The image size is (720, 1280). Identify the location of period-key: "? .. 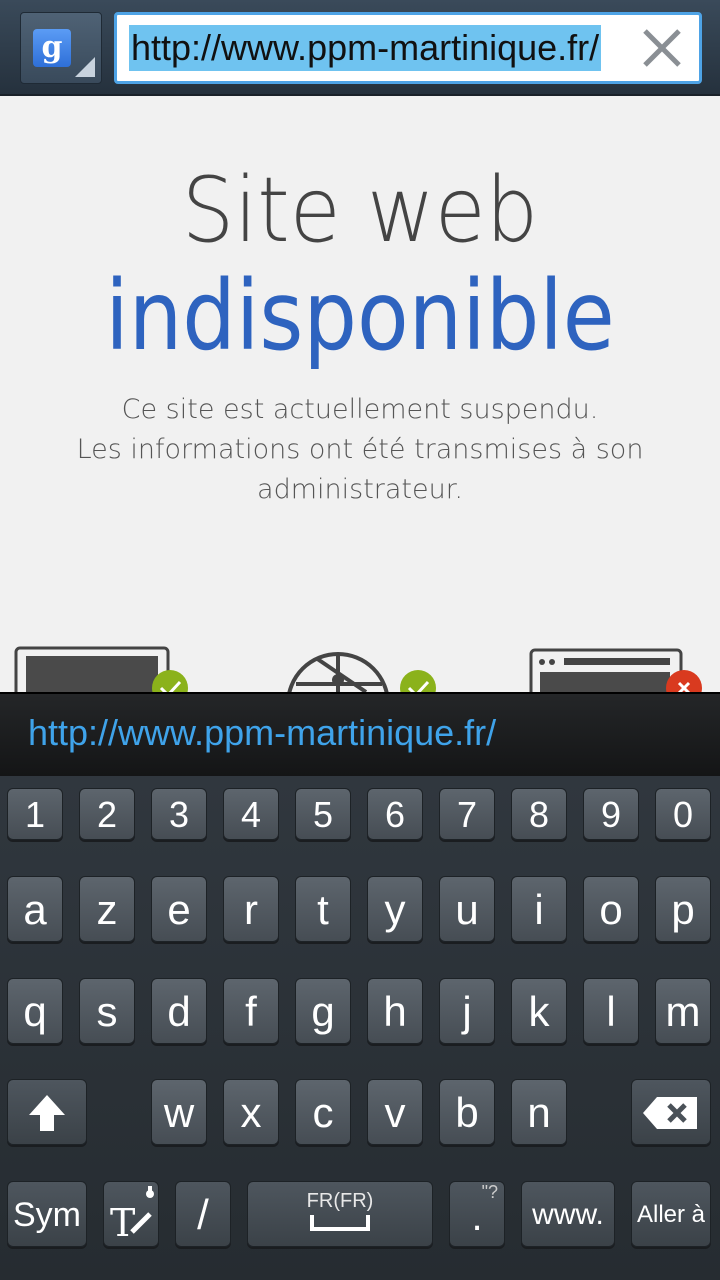
(477, 1214).